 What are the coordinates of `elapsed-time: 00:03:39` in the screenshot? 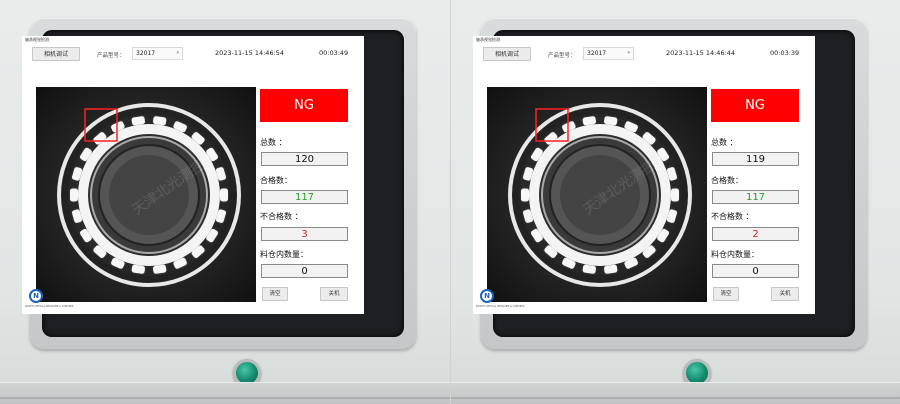 It's located at (785, 53).